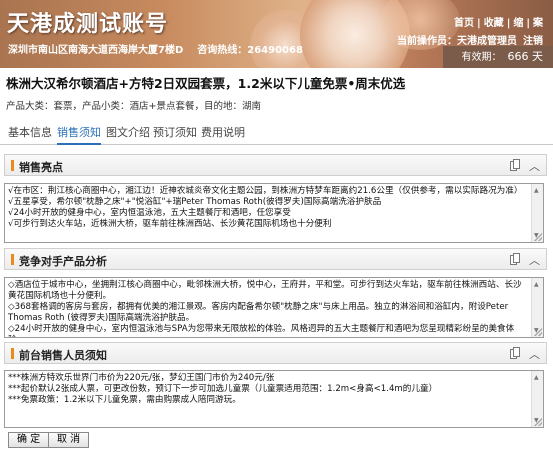 The height and width of the screenshot is (461, 553). Describe the element at coordinates (275, 353) in the screenshot. I see `section-header-frontdesk-notes: 前台销售人员须知 ︿` at that location.